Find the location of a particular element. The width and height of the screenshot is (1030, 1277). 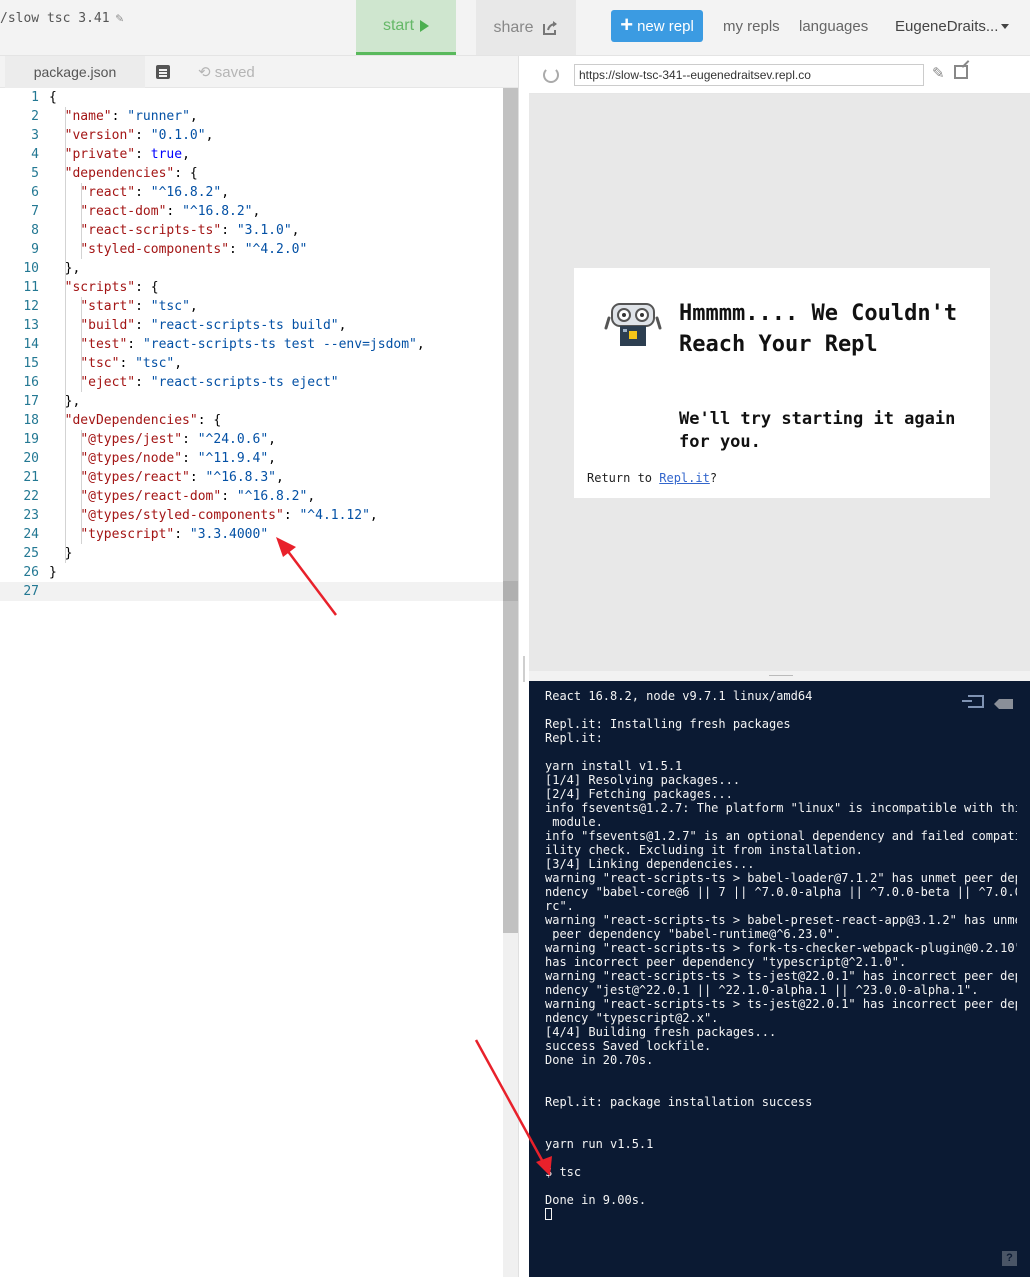

nav-languages: languages is located at coordinates (833, 26).